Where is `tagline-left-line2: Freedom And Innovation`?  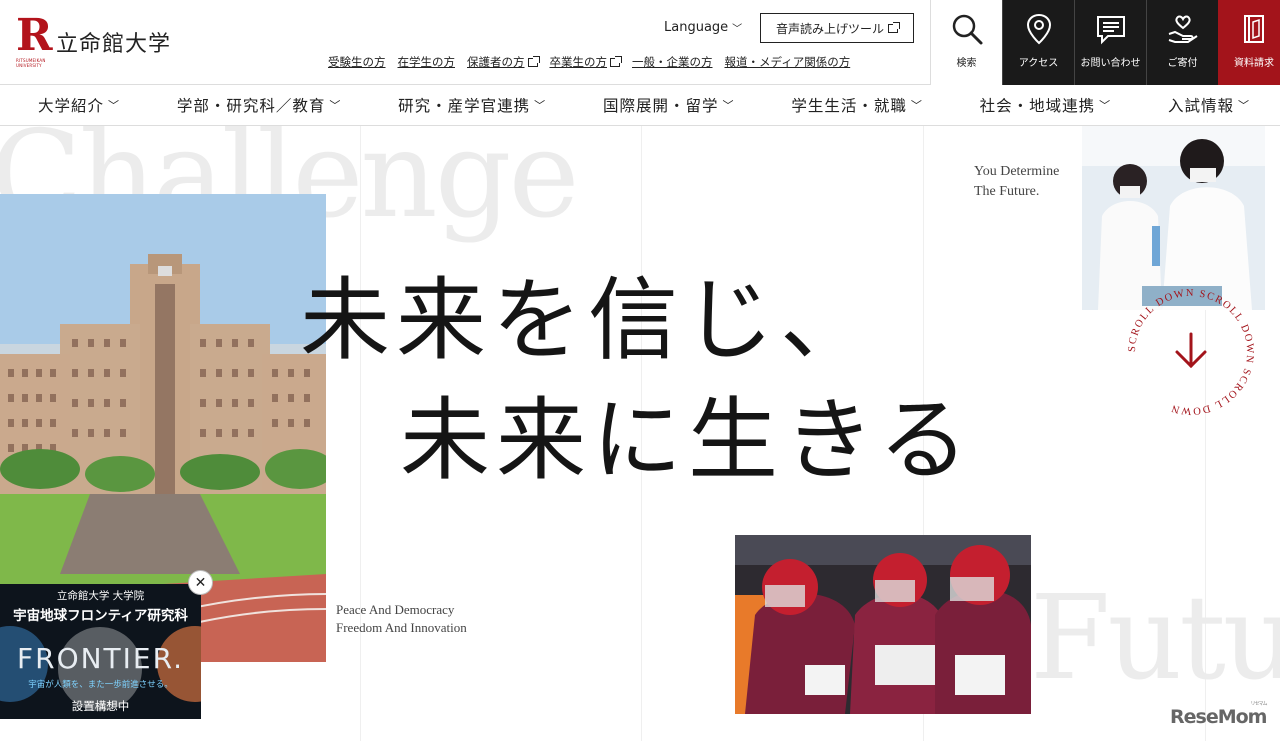 tagline-left-line2: Freedom And Innovation is located at coordinates (401, 627).